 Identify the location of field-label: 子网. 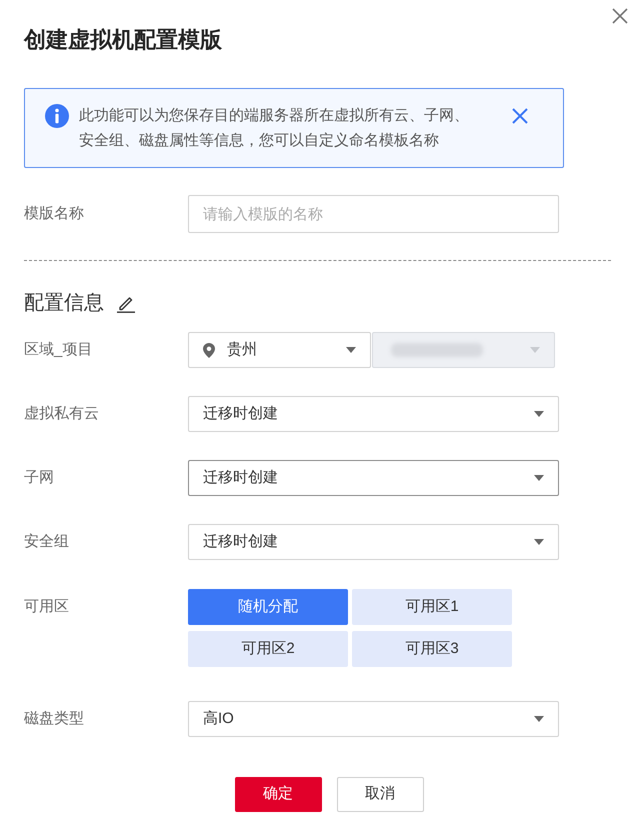
(39, 478).